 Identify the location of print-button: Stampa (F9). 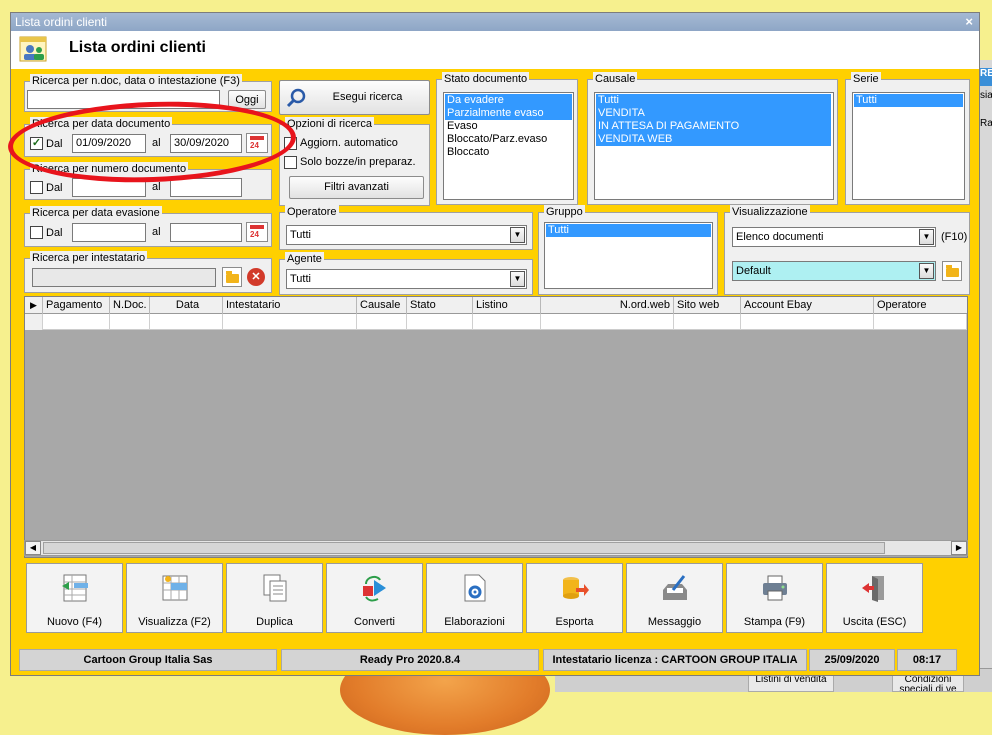
(774, 598).